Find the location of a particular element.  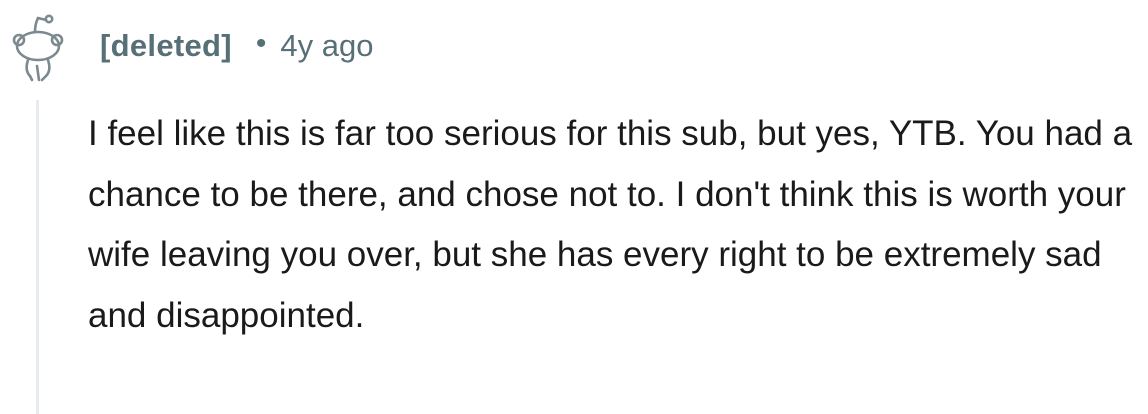

snoo-avatar-icon is located at coordinates (37, 46).